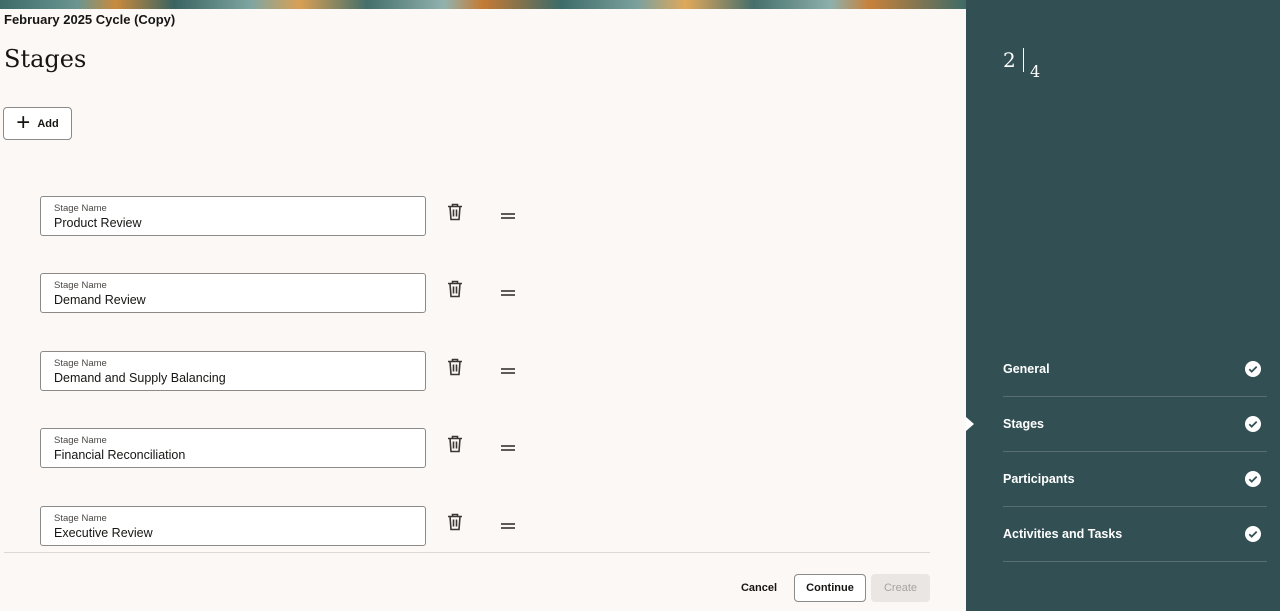  Describe the element at coordinates (483, 4) in the screenshot. I see `decorative-banner` at that location.